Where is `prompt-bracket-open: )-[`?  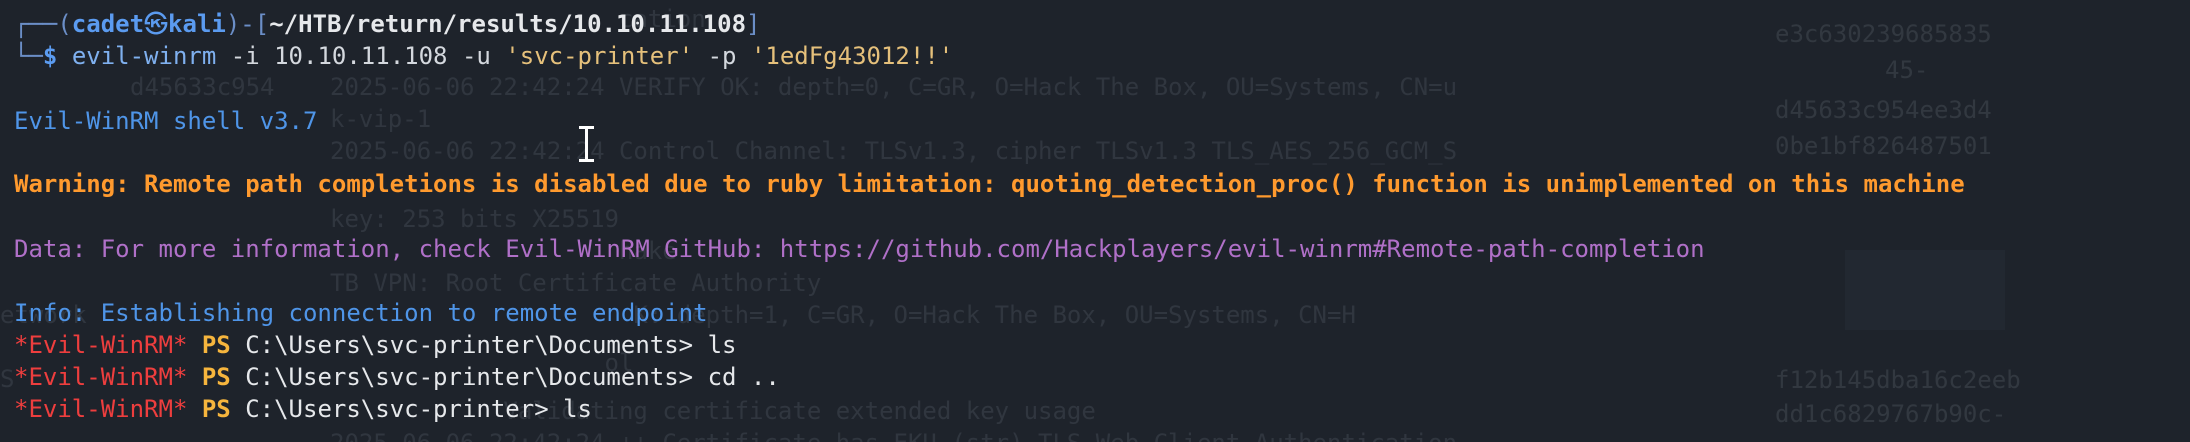
prompt-bracket-open: )-[ is located at coordinates (247, 24).